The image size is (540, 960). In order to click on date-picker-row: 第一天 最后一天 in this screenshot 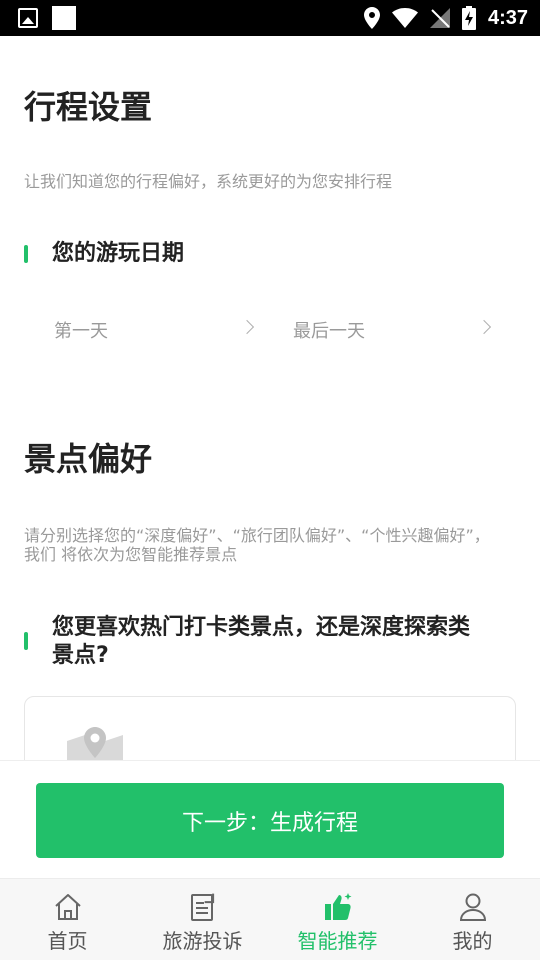, I will do `click(270, 330)`.